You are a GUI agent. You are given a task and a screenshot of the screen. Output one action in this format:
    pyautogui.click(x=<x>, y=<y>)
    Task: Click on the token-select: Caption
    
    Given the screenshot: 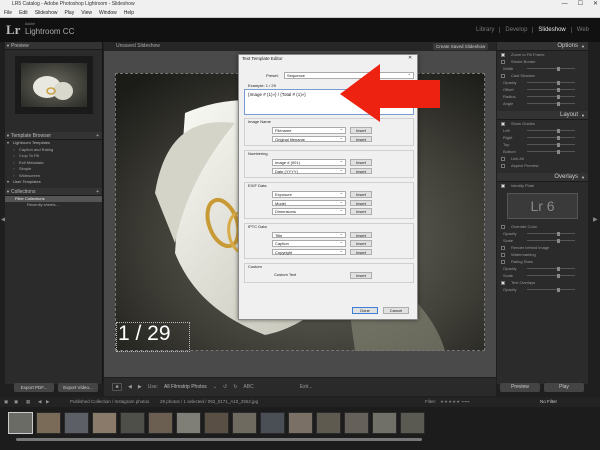 What is the action you would take?
    pyautogui.click(x=309, y=243)
    